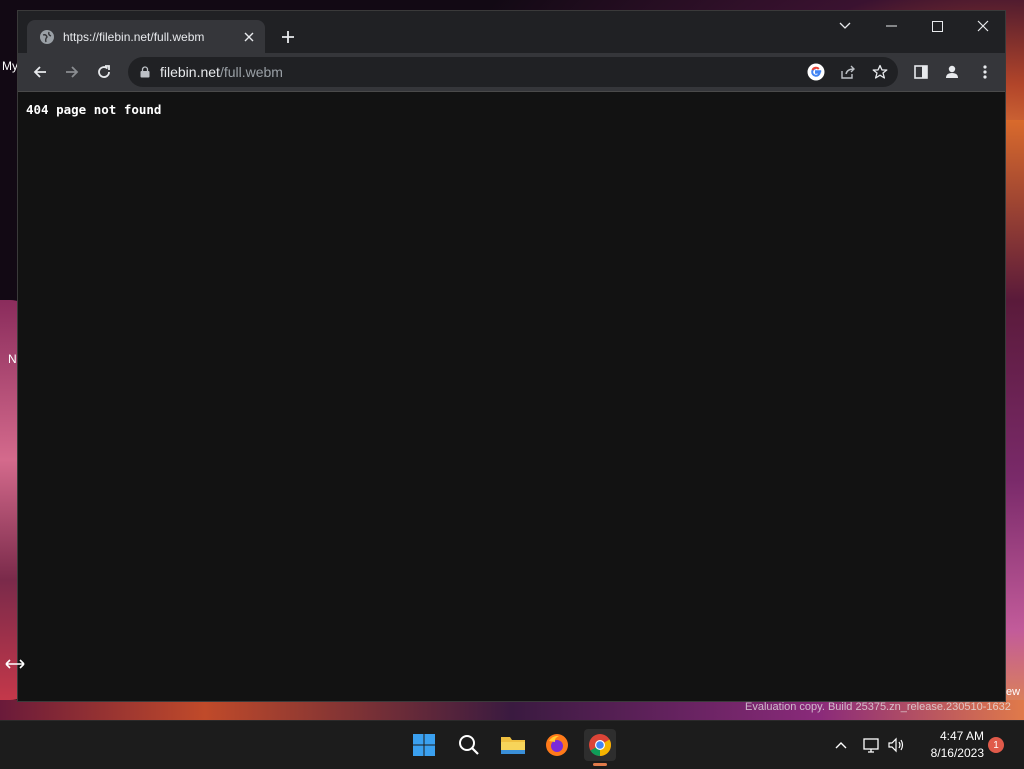 The width and height of the screenshot is (1024, 769). I want to click on lock-icon, so click(145, 72).